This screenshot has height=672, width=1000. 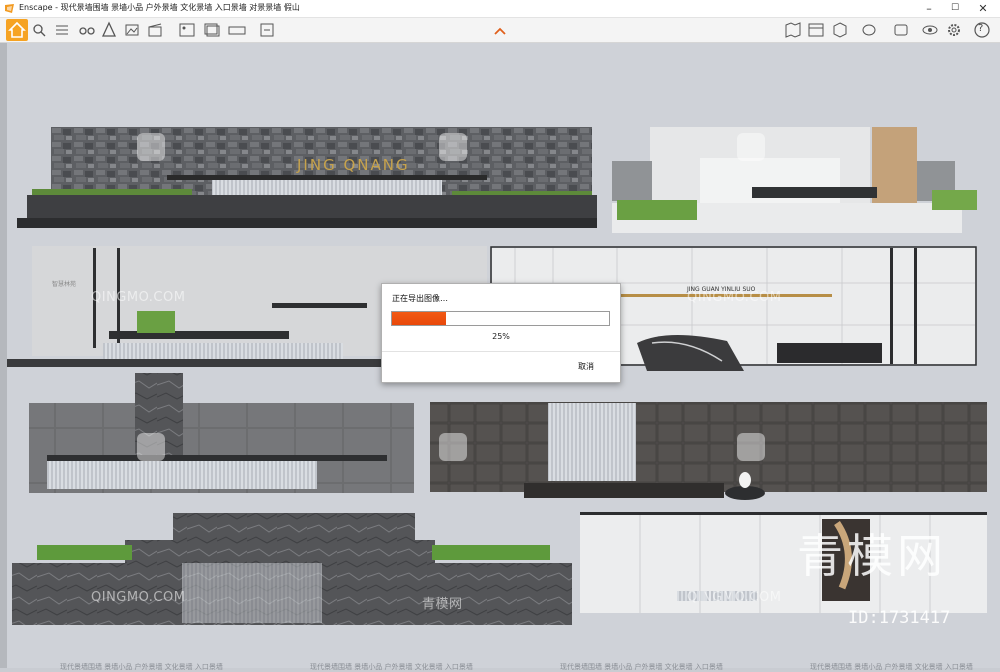 I want to click on dialog-divider, so click(x=501, y=351).